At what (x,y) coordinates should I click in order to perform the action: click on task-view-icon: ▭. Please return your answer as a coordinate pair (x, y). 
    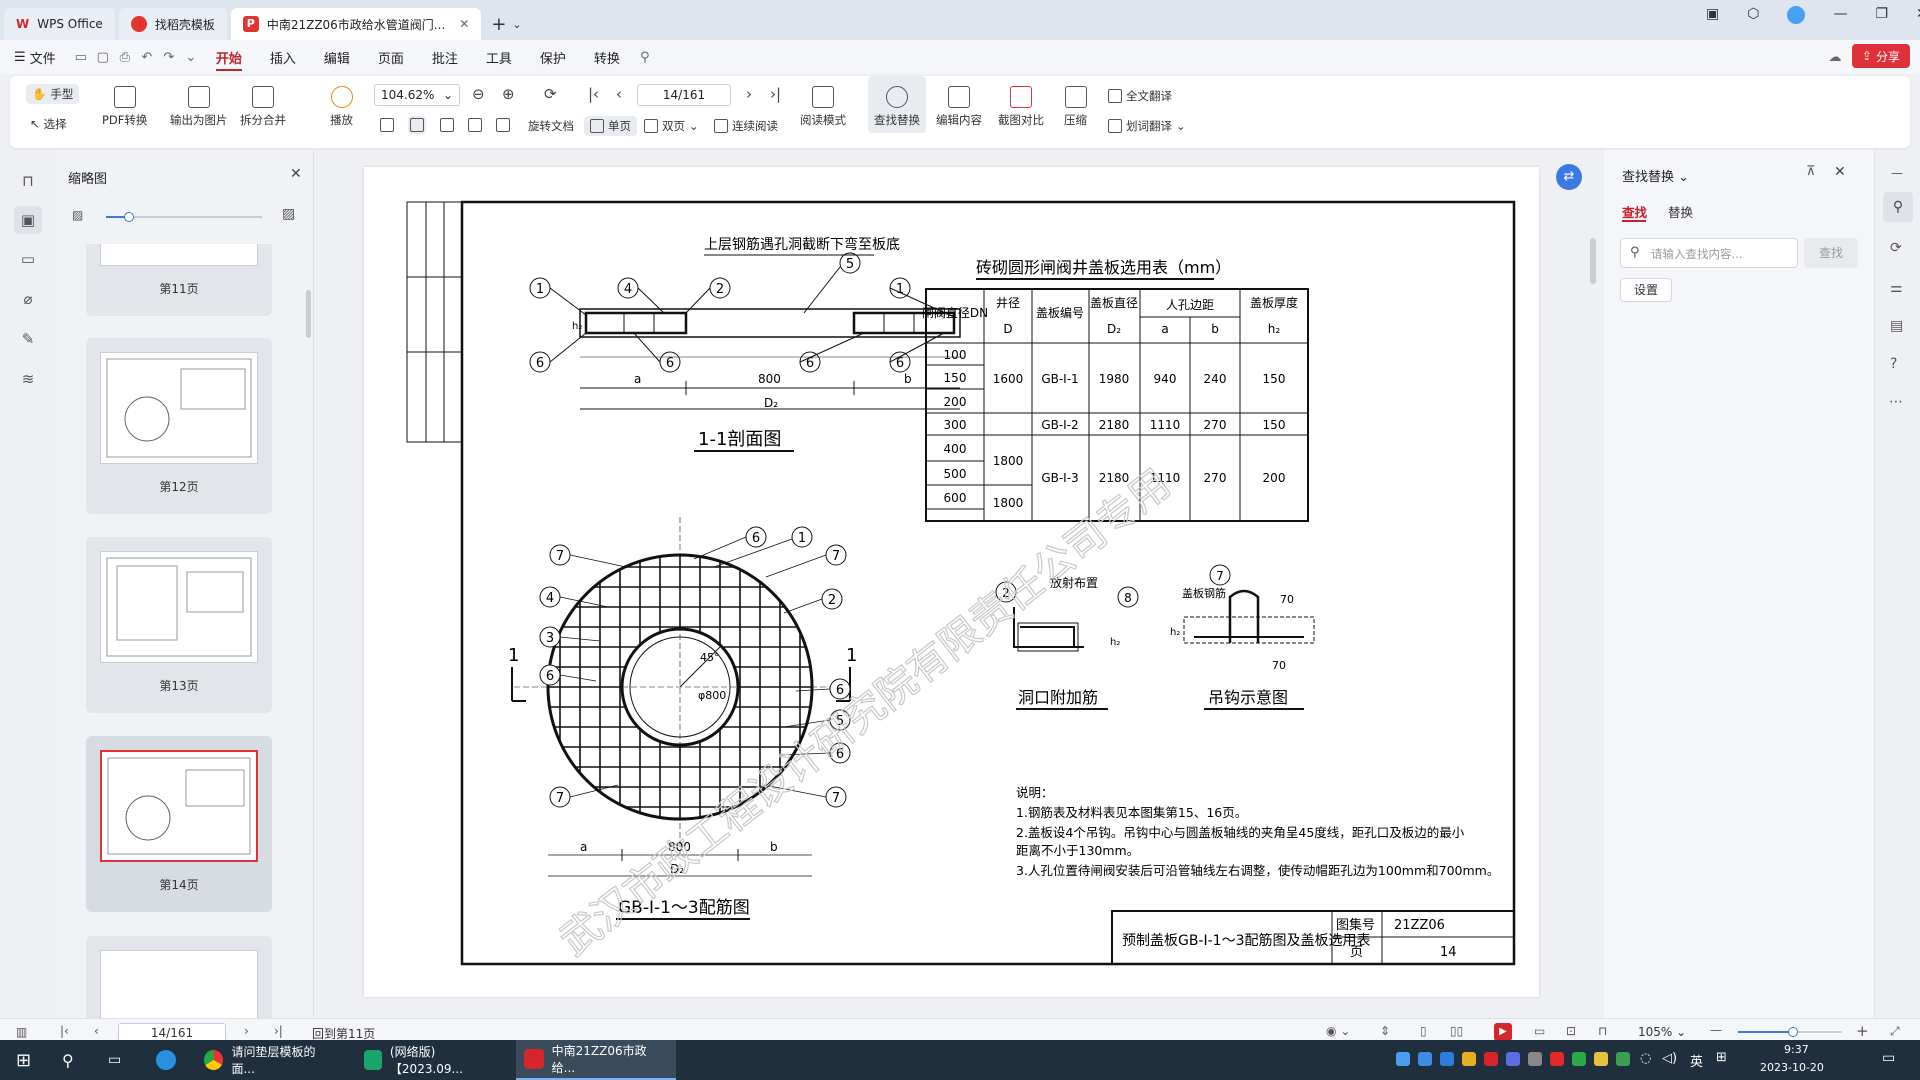
    Looking at the image, I should click on (114, 1060).